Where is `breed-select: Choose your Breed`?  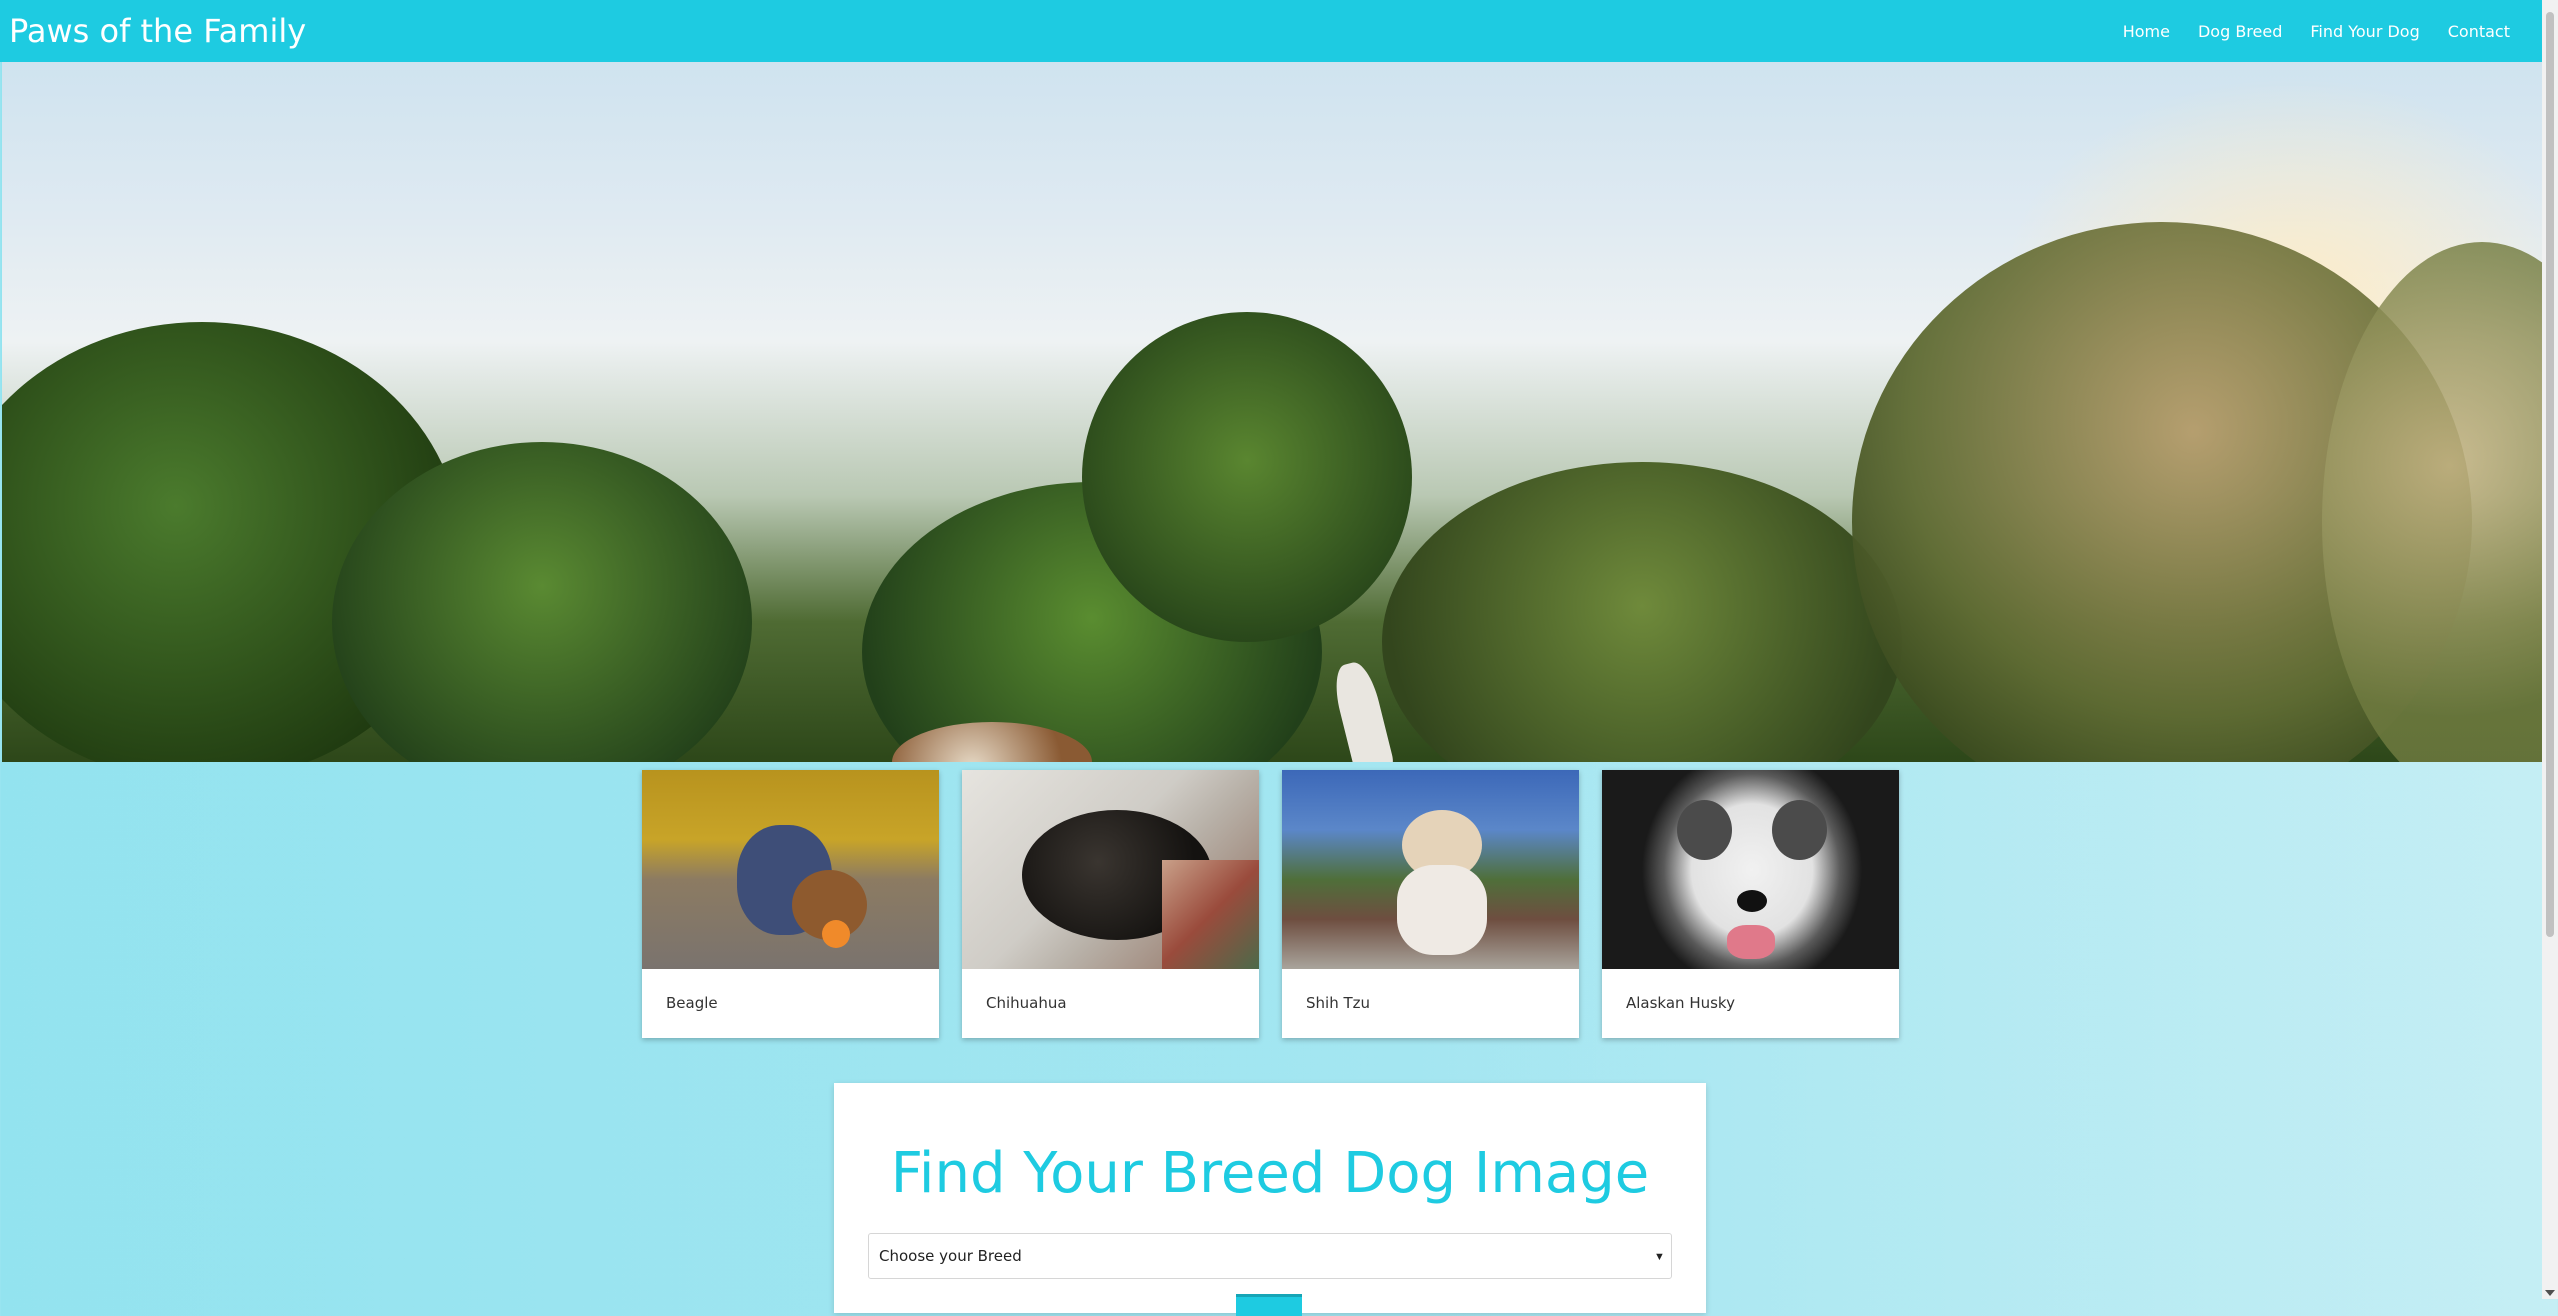
breed-select: Choose your Breed is located at coordinates (1270, 1256).